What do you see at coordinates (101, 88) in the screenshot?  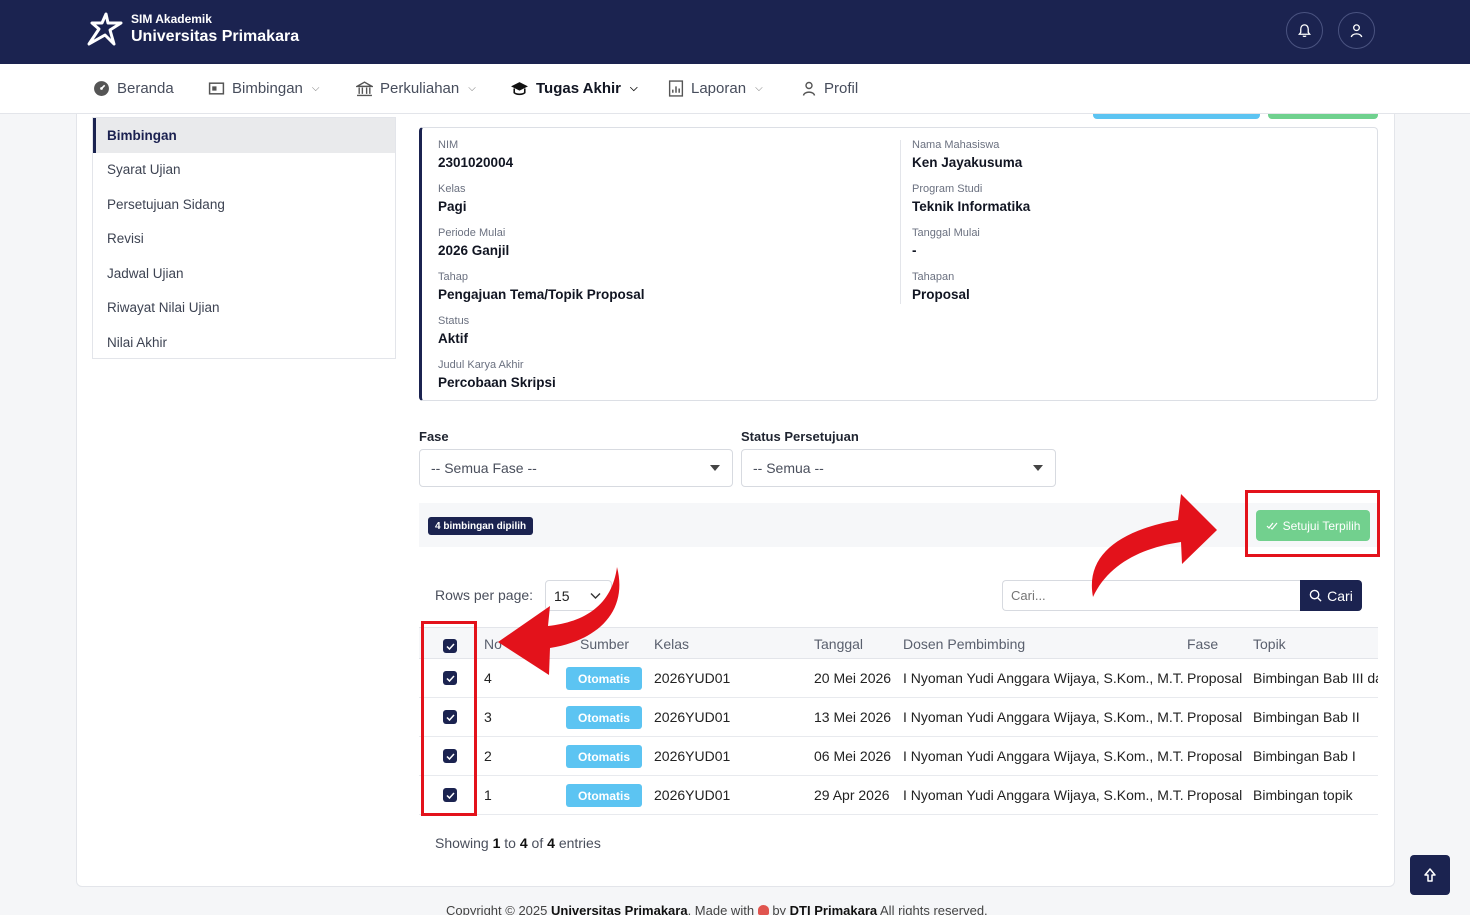 I see `dashboard-icon` at bounding box center [101, 88].